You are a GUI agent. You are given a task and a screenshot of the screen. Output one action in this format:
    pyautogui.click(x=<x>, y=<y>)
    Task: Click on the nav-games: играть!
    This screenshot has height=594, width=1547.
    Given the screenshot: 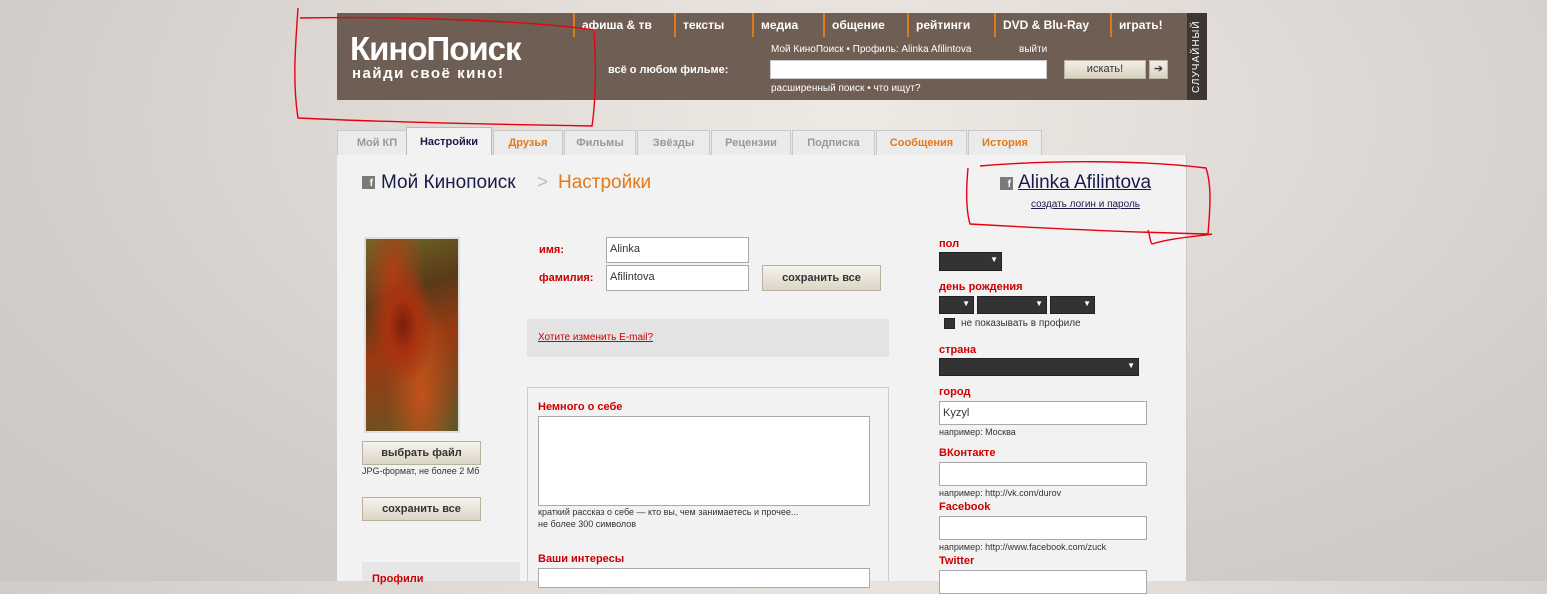 What is the action you would take?
    pyautogui.click(x=1136, y=25)
    